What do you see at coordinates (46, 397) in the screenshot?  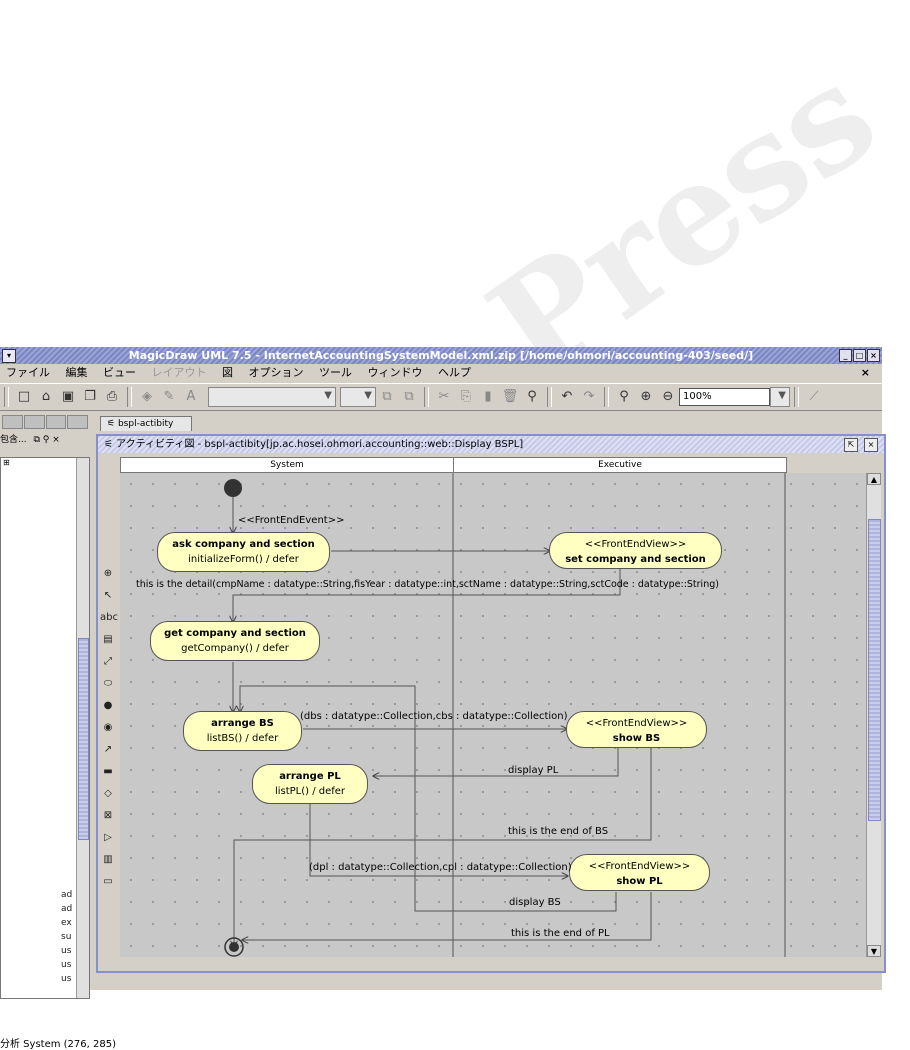 I see `open-folder-icon: ⌂` at bounding box center [46, 397].